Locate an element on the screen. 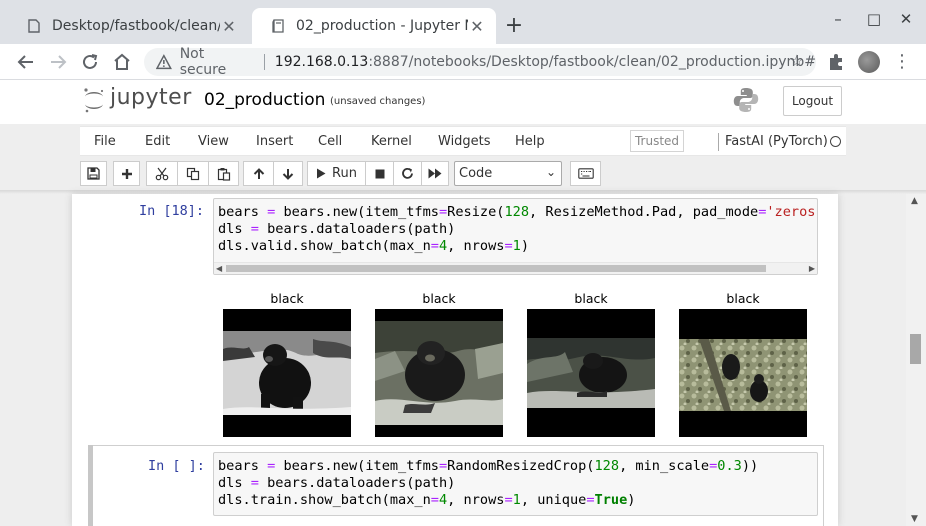  security-status-label: Not secure is located at coordinates (217, 62).